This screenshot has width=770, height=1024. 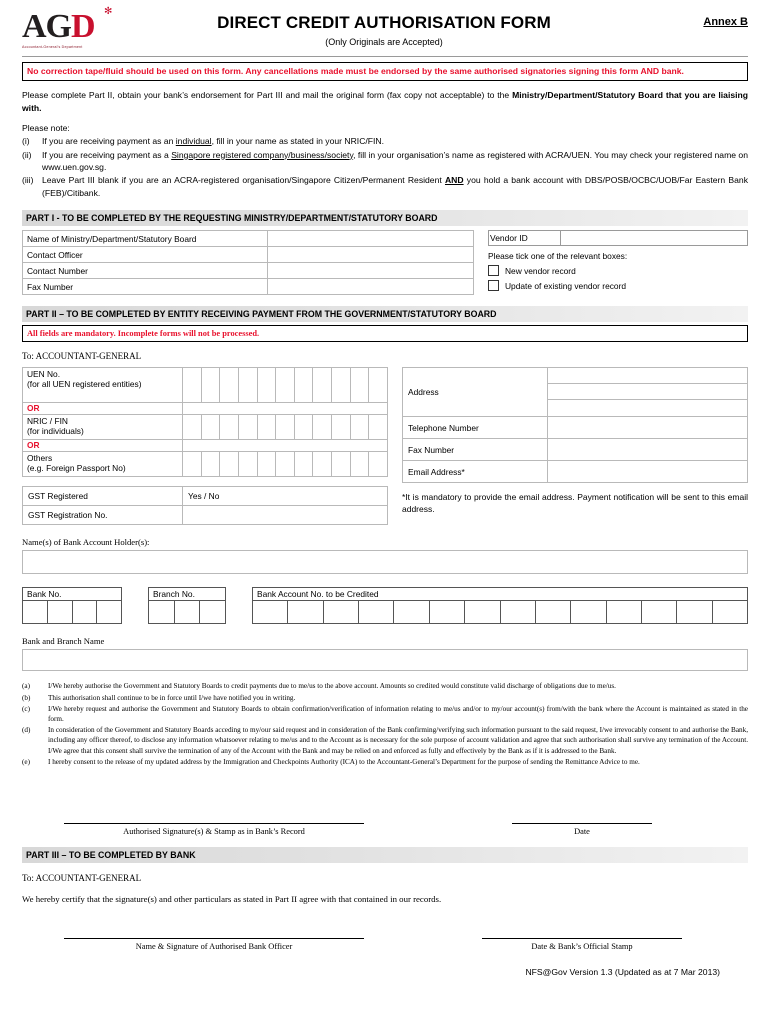 What do you see at coordinates (385, 562) in the screenshot?
I see `account-holder-input` at bounding box center [385, 562].